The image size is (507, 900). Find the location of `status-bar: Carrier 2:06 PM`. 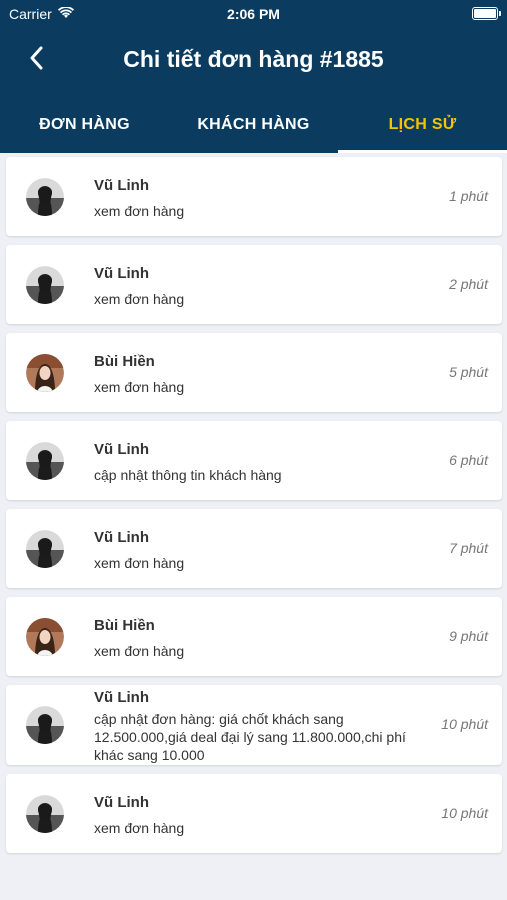

status-bar: Carrier 2:06 PM is located at coordinates (253, 14).